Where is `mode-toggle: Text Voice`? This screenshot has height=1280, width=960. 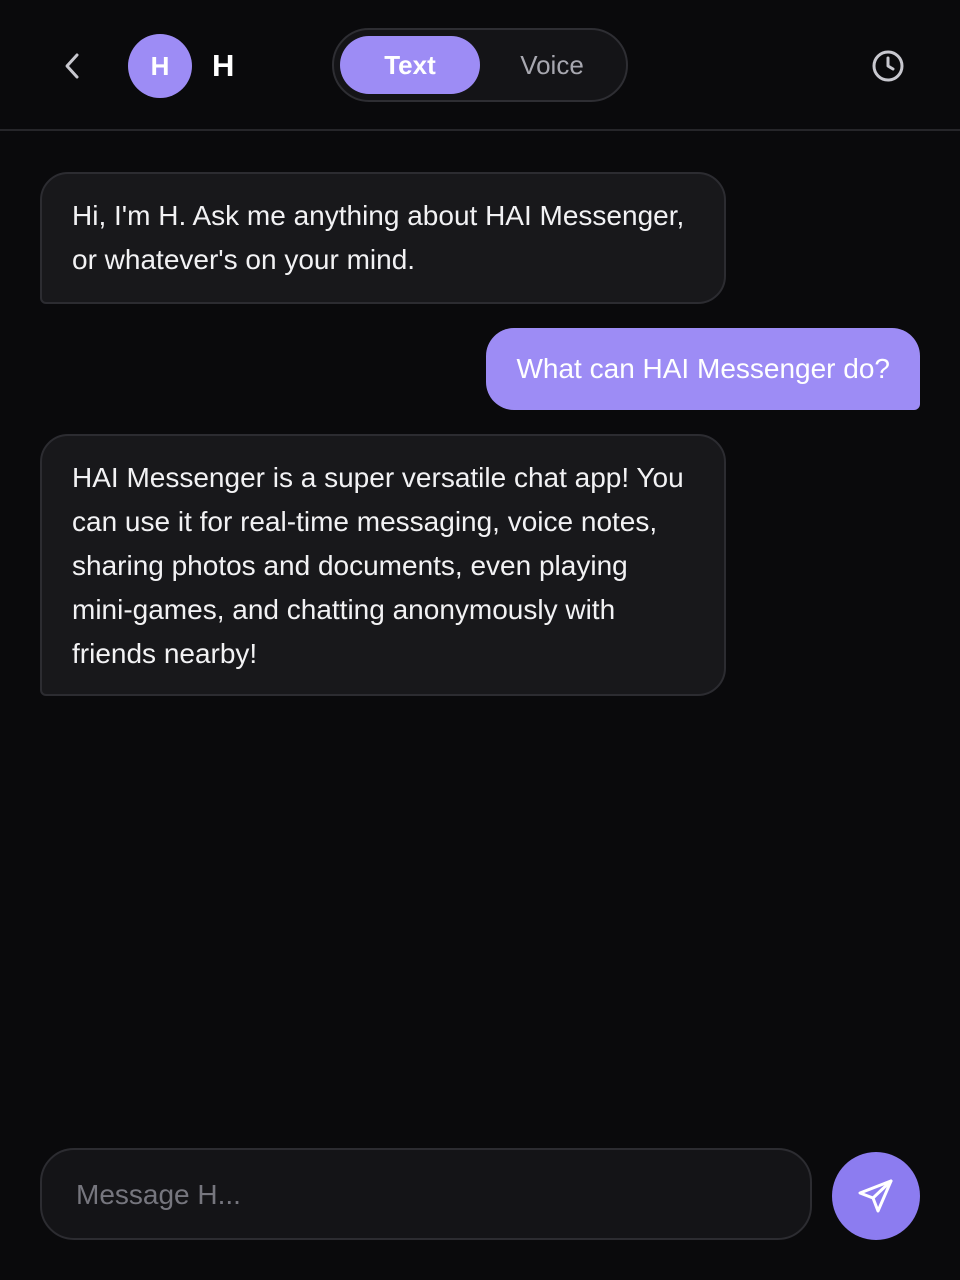 mode-toggle: Text Voice is located at coordinates (480, 65).